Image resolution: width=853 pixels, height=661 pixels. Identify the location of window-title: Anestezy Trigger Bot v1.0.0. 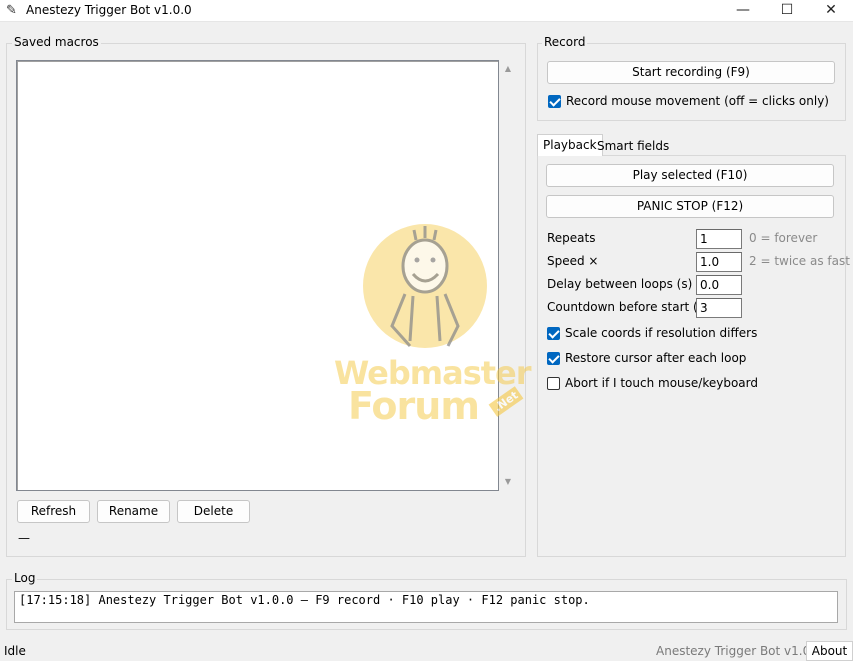
(109, 10).